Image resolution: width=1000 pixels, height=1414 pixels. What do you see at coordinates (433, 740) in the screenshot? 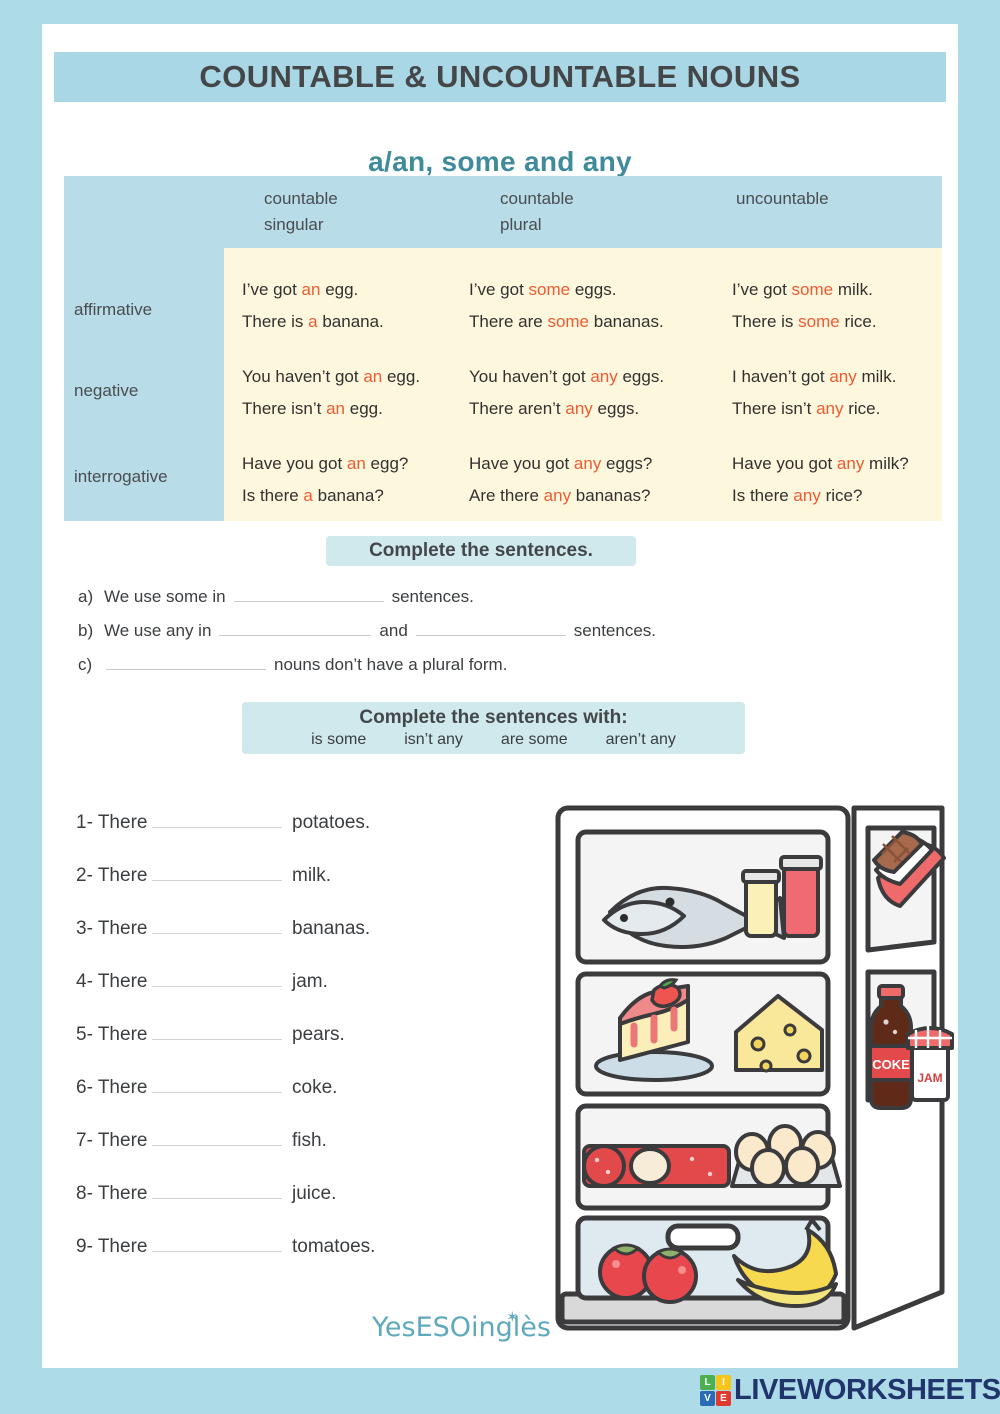
I see `word-bank-item: isn’t any` at bounding box center [433, 740].